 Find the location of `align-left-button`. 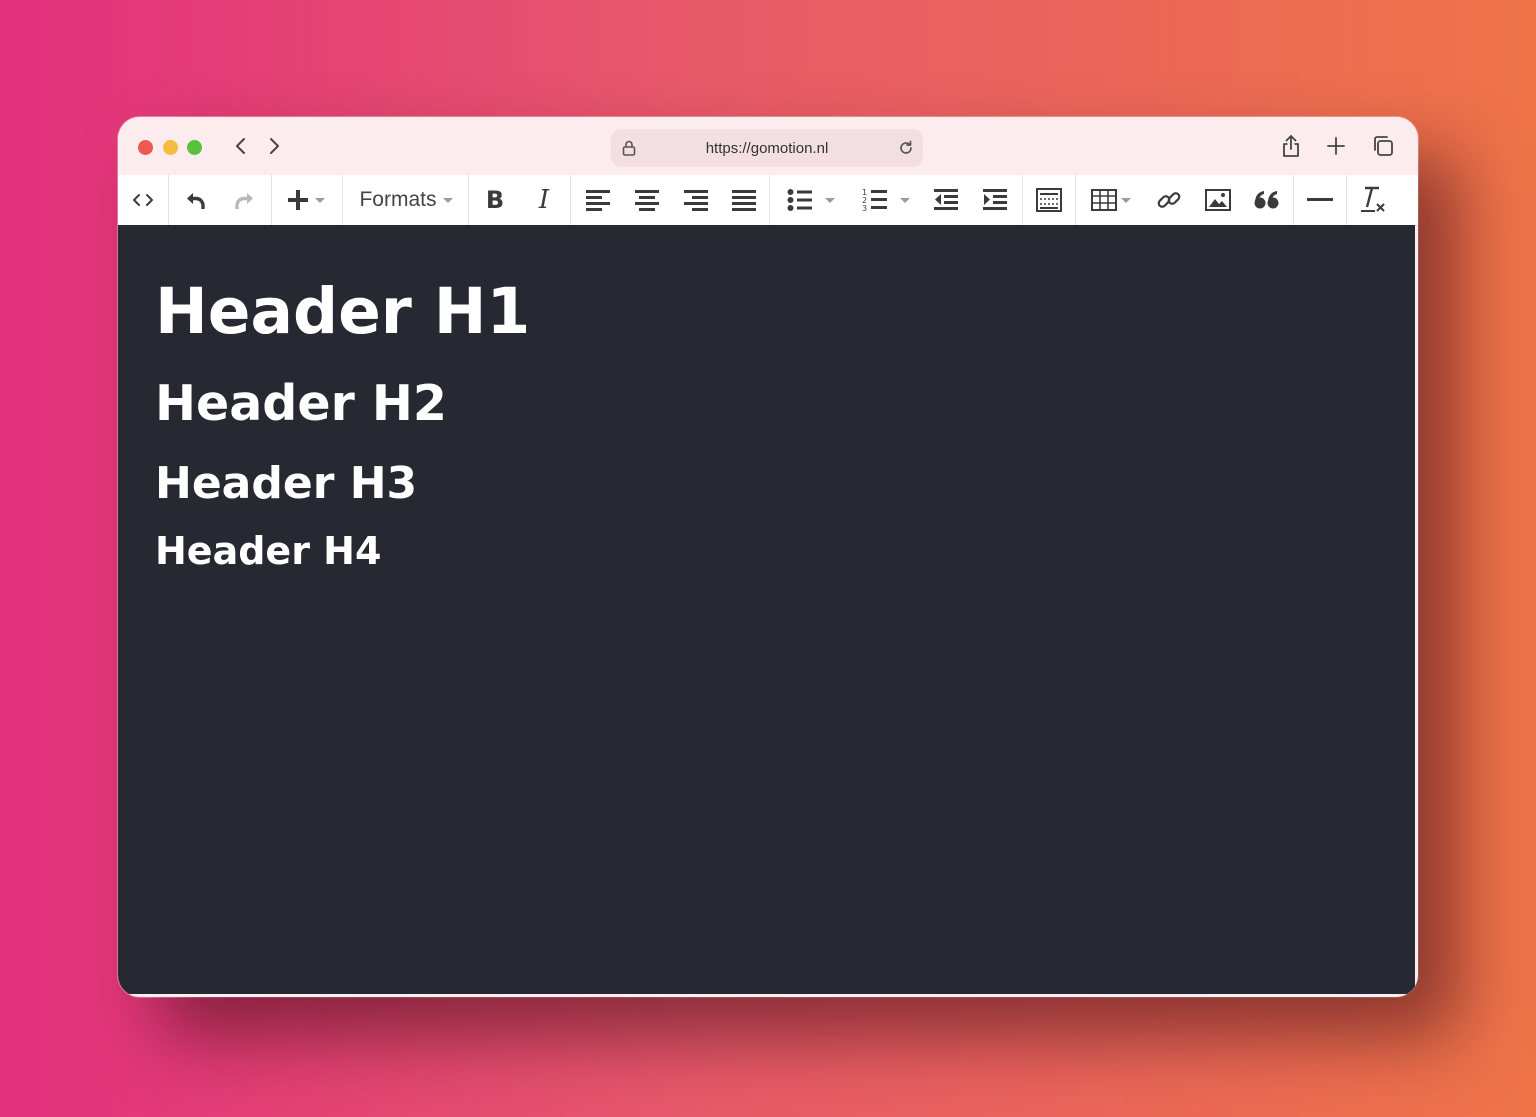

align-left-button is located at coordinates (598, 200).